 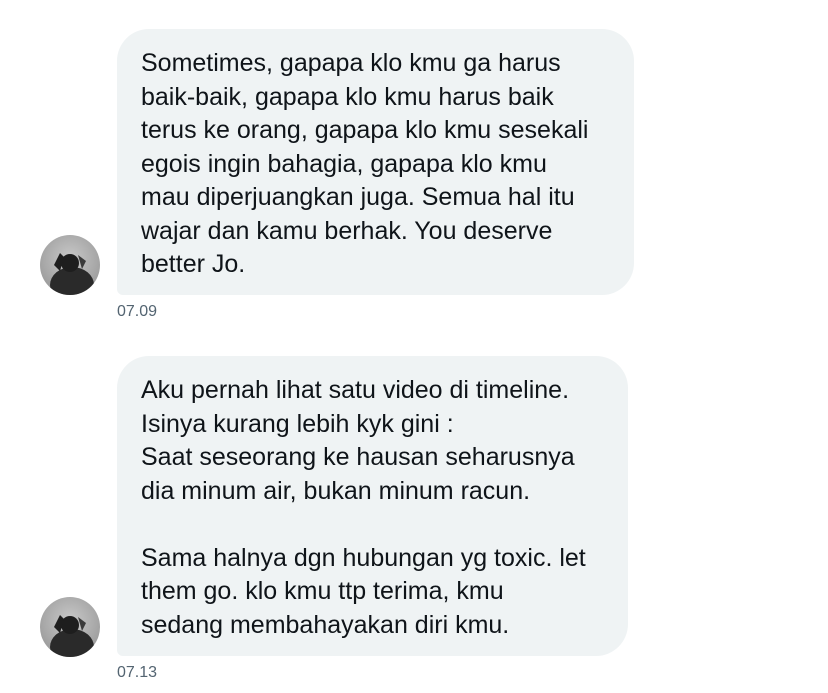 I want to click on profile-photo-icon, so click(x=72, y=636).